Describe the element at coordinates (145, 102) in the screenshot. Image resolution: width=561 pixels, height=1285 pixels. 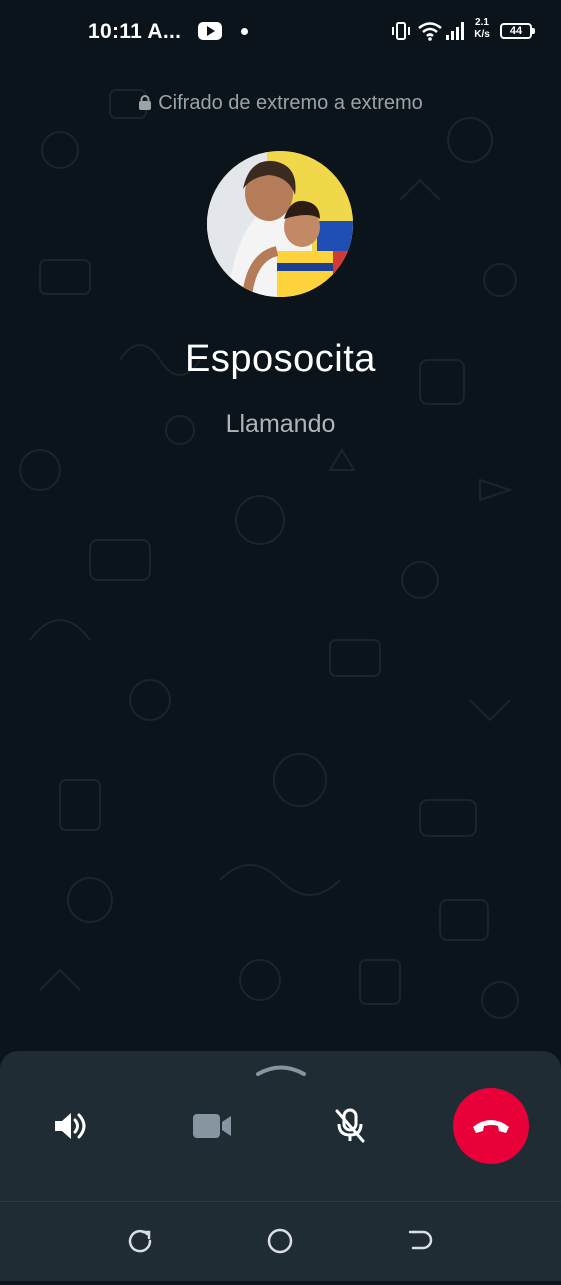
I see `lock-icon` at that location.